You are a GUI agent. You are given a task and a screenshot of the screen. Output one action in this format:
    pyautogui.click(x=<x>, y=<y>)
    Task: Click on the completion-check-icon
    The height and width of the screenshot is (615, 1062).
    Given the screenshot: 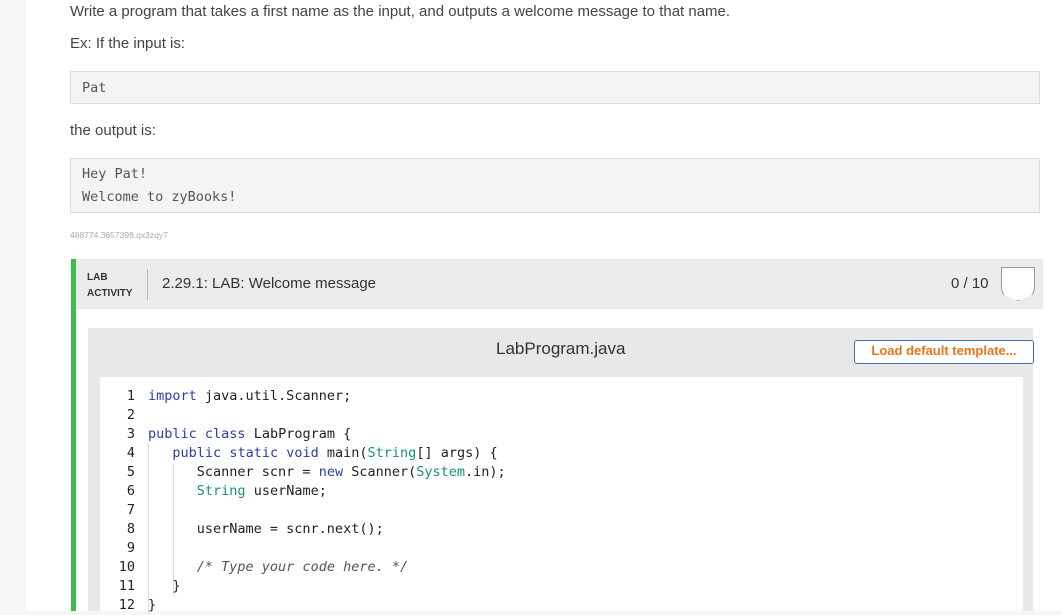 What is the action you would take?
    pyautogui.click(x=1018, y=284)
    